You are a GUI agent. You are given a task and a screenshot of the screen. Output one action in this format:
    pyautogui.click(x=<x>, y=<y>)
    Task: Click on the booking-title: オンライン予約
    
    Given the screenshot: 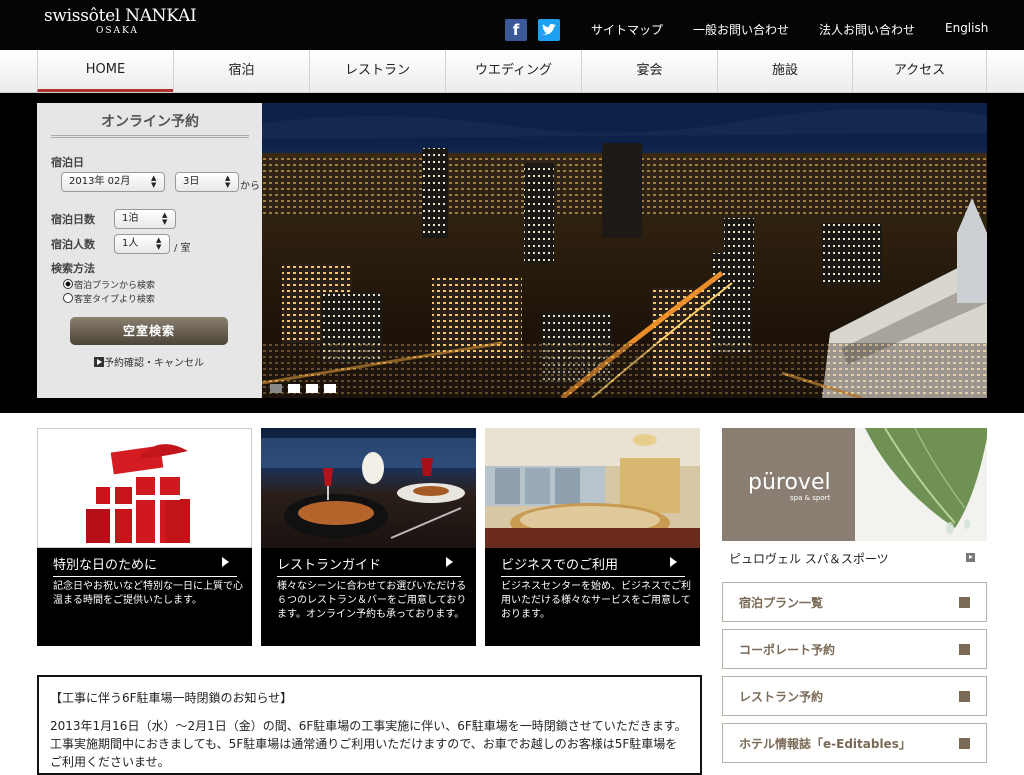 What is the action you would take?
    pyautogui.click(x=150, y=124)
    